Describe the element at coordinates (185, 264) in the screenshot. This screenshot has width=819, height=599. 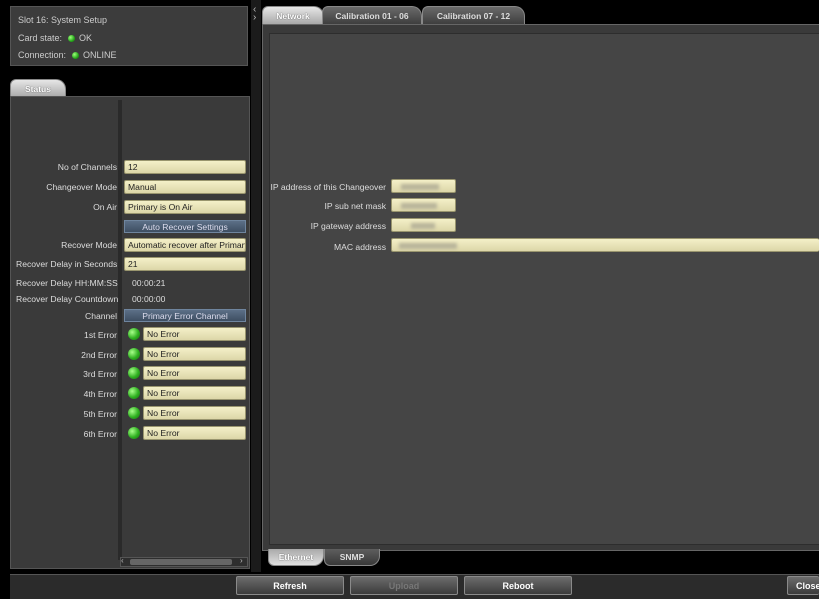
I see `recover-delay-seconds-field: 21` at that location.